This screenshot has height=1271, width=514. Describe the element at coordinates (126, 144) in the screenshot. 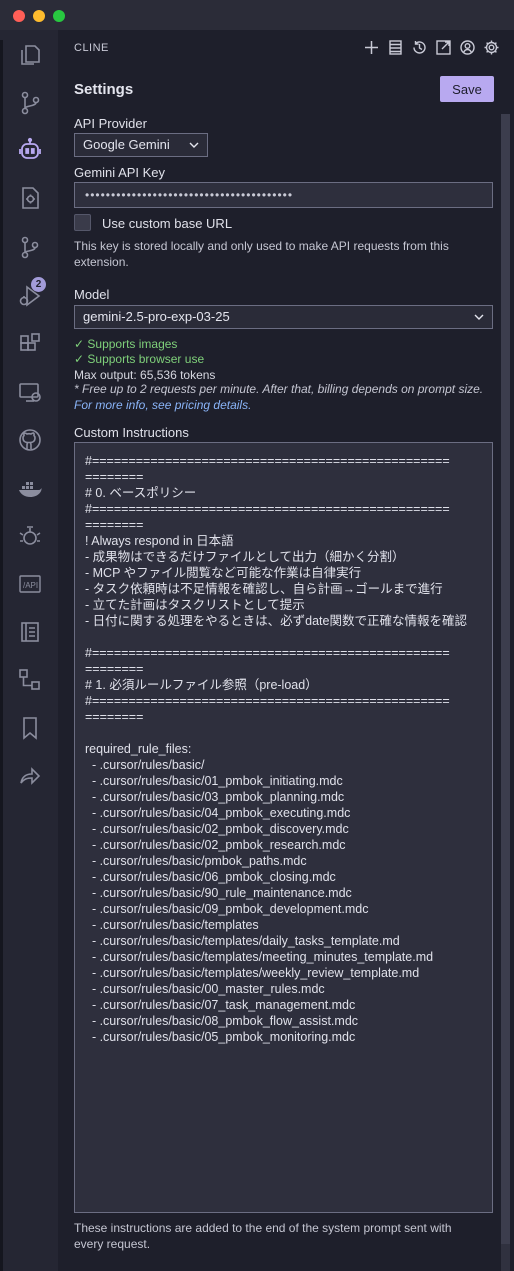

I see `api-provider-value: Google Gemini` at that location.